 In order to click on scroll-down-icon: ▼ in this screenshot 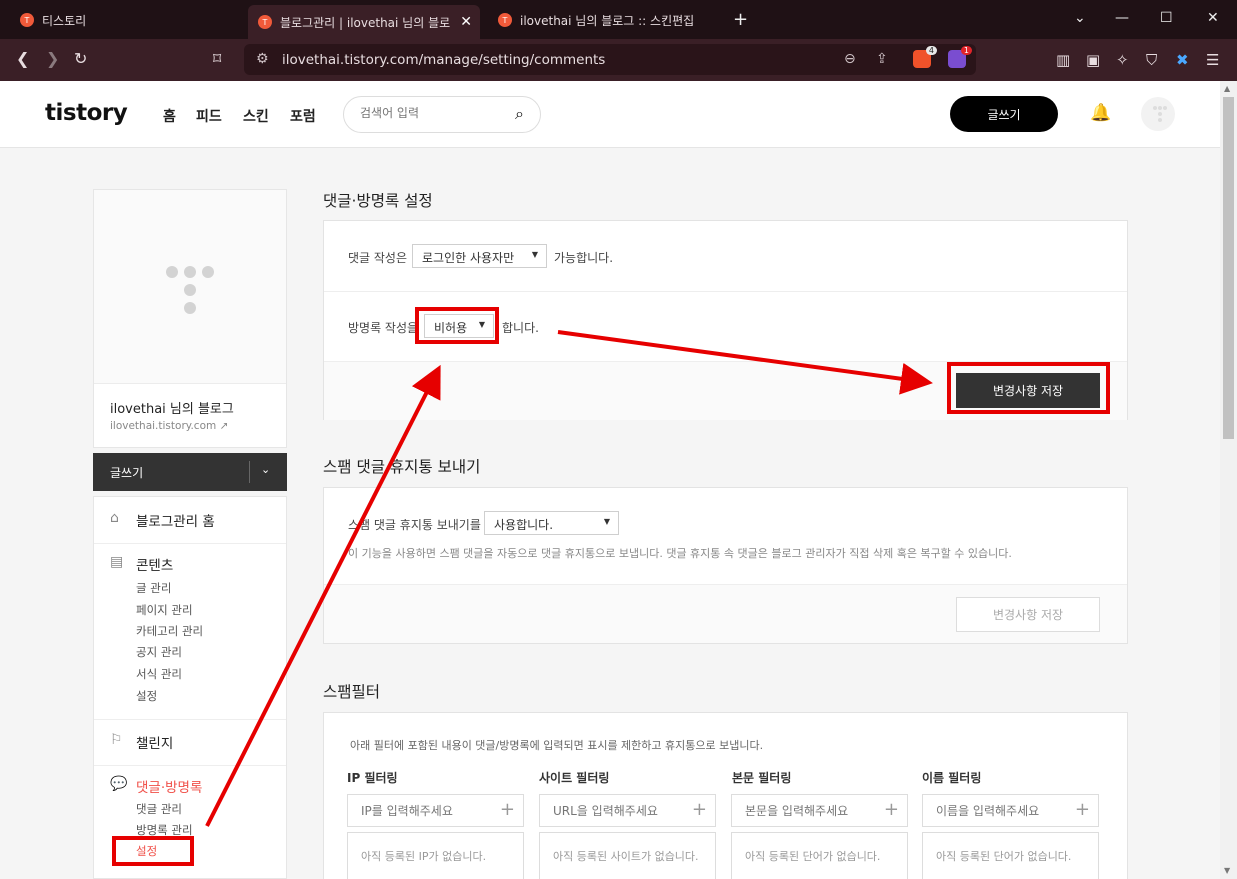, I will do `click(1227, 870)`.